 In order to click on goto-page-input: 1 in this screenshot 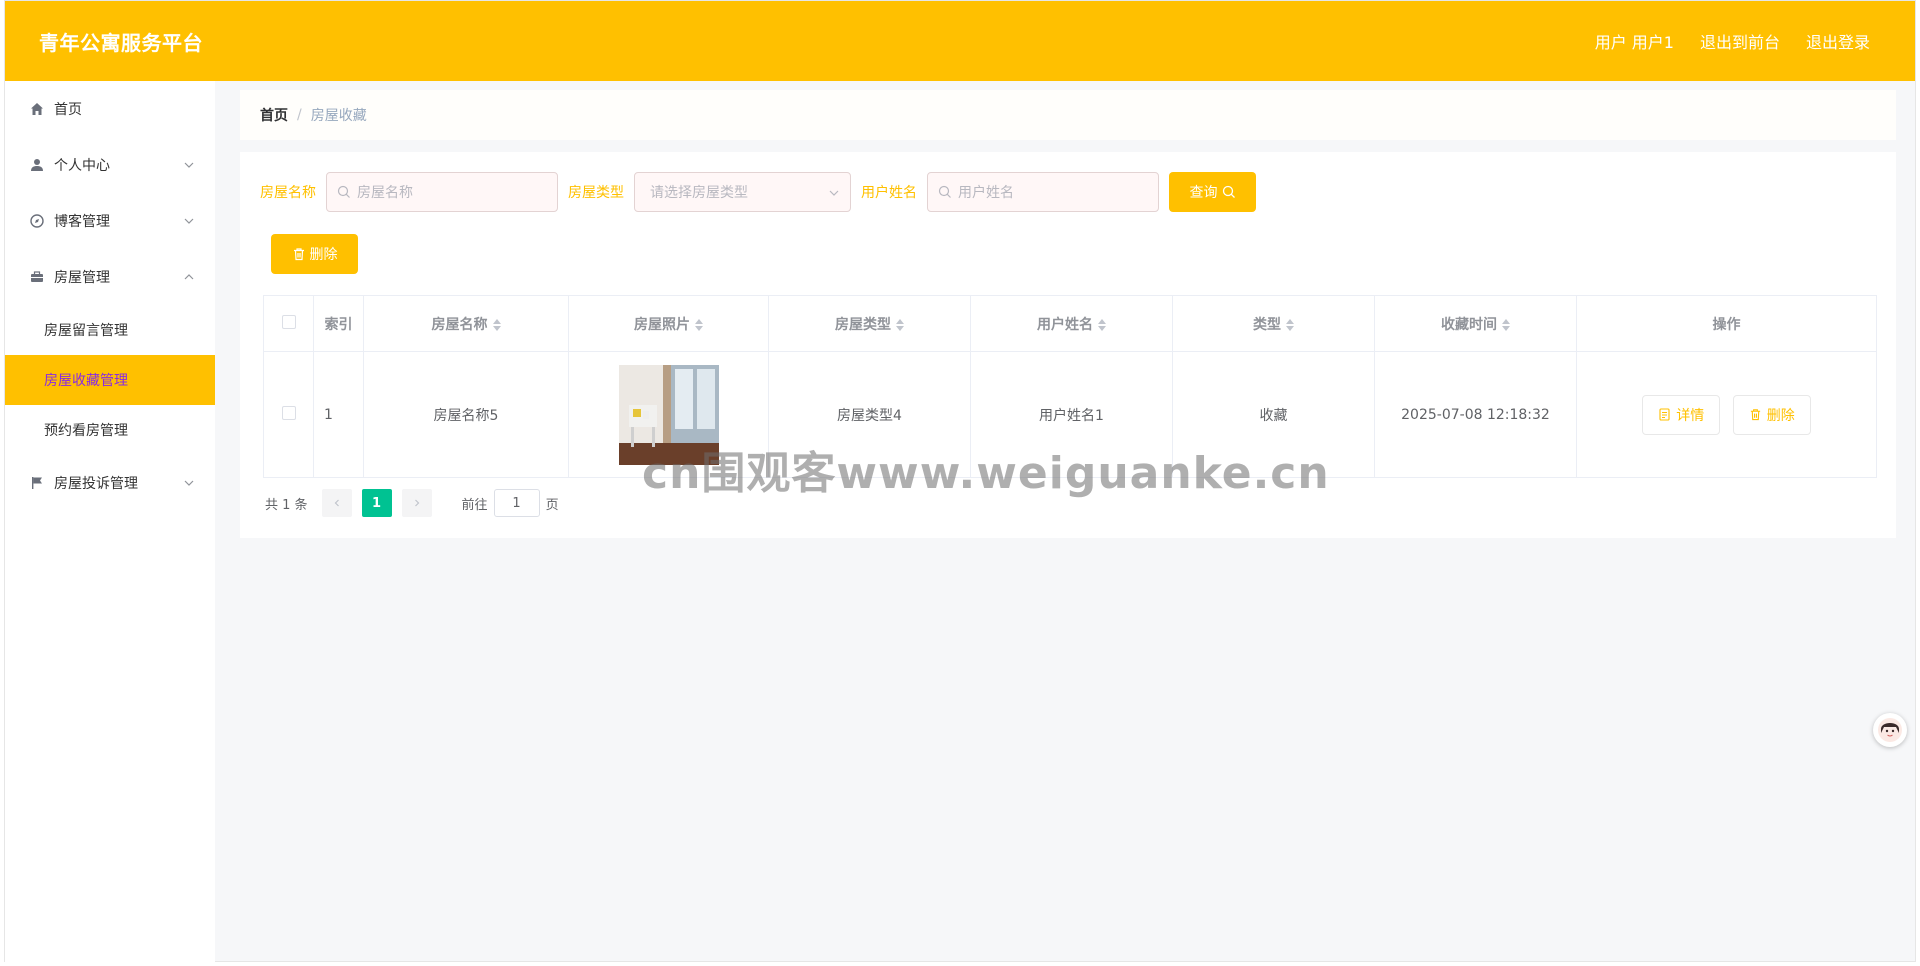, I will do `click(516, 503)`.